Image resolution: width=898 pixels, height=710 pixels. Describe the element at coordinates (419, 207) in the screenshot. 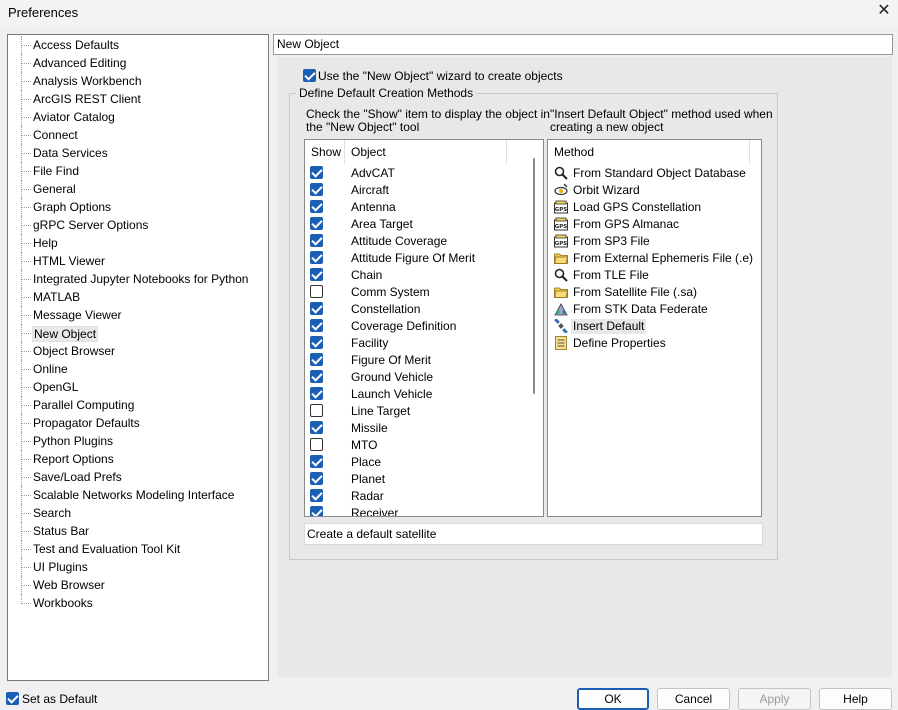

I see `object-row: Antenna` at that location.